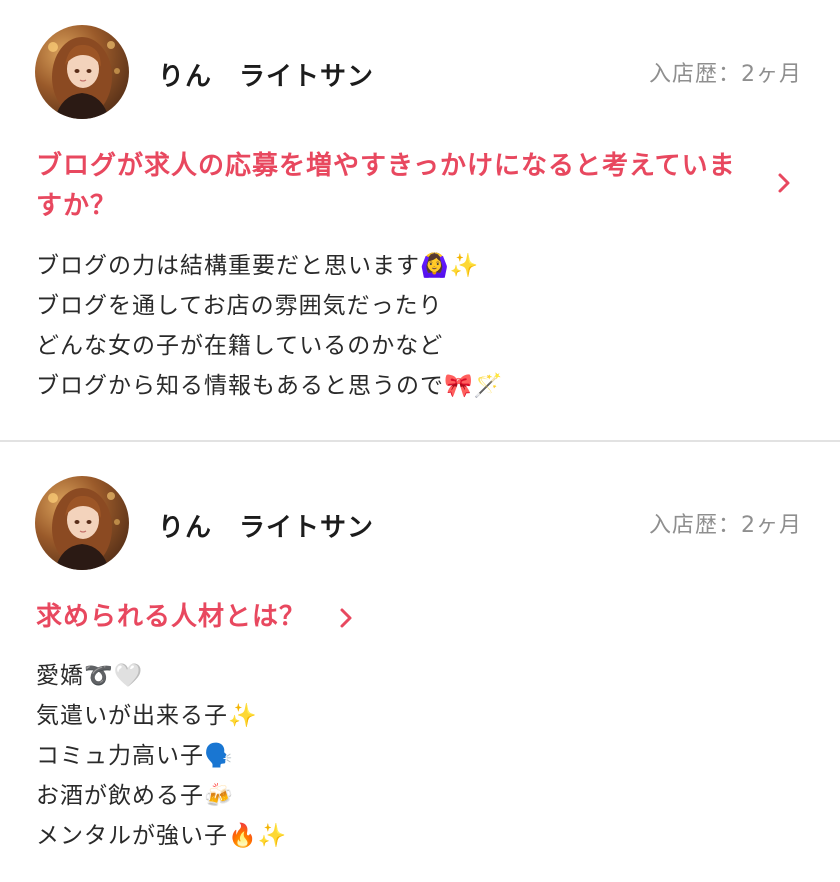  Describe the element at coordinates (162, 836) in the screenshot. I see `answer-line: メンタルが強い子🔥✨` at that location.